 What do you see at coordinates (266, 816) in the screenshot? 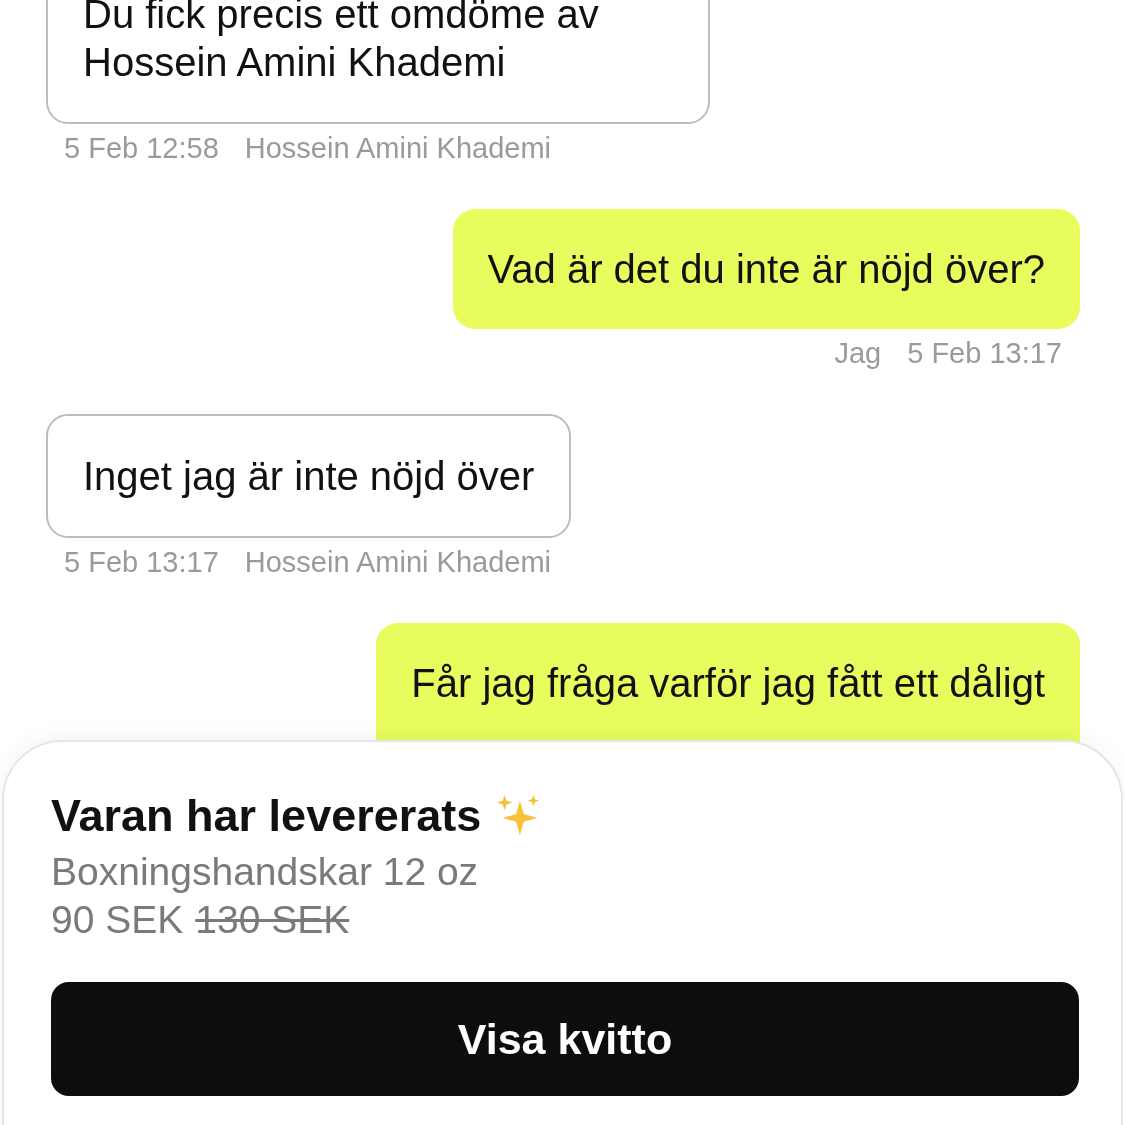
I see `order-status-title: Varan har levererats` at bounding box center [266, 816].